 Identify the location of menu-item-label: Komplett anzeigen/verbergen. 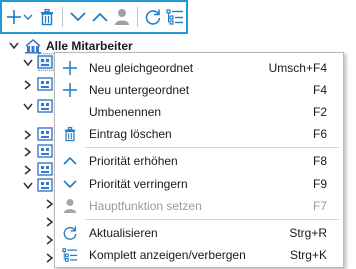
(167, 255).